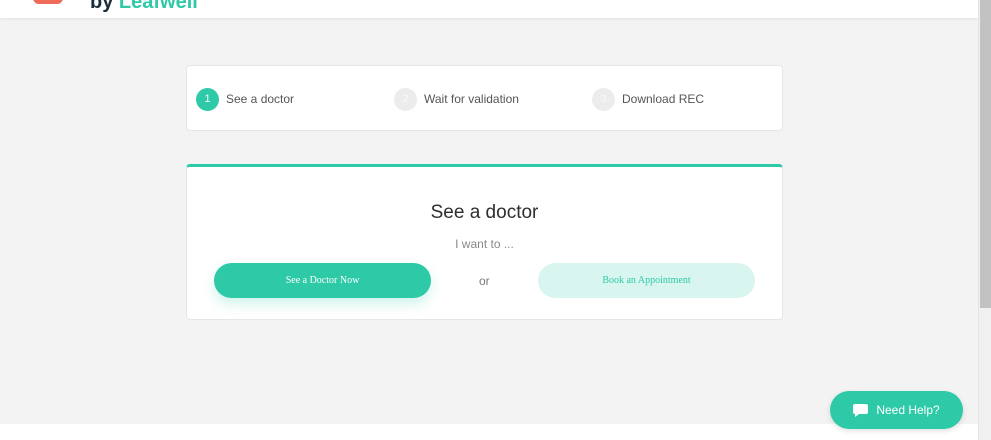 The width and height of the screenshot is (991, 440). What do you see at coordinates (471, 99) in the screenshot?
I see `step-label-2: Wait for validation` at bounding box center [471, 99].